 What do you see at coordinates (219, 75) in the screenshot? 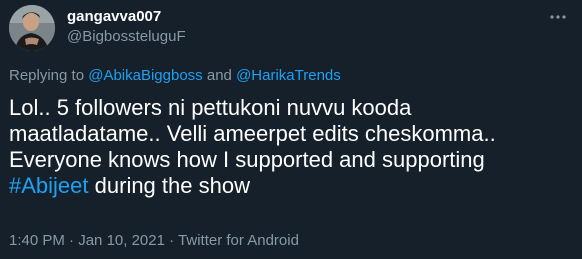
I see `replying-conjunction: and` at bounding box center [219, 75].